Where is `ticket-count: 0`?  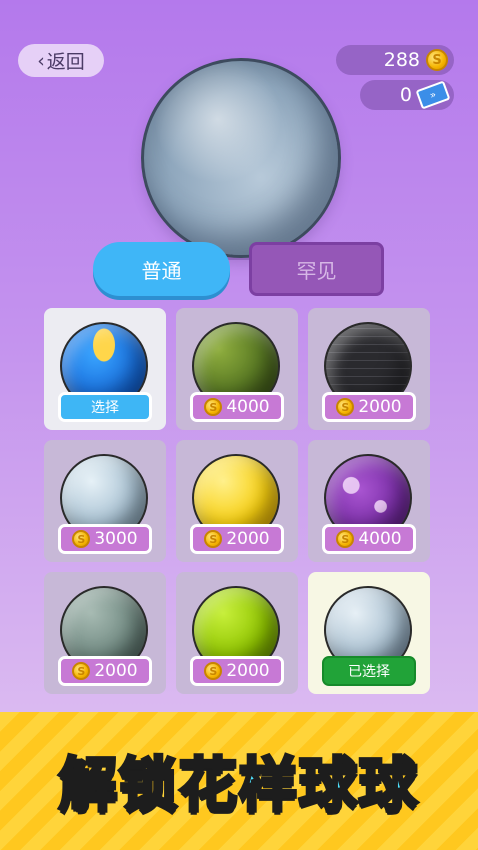 ticket-count: 0 is located at coordinates (405, 95).